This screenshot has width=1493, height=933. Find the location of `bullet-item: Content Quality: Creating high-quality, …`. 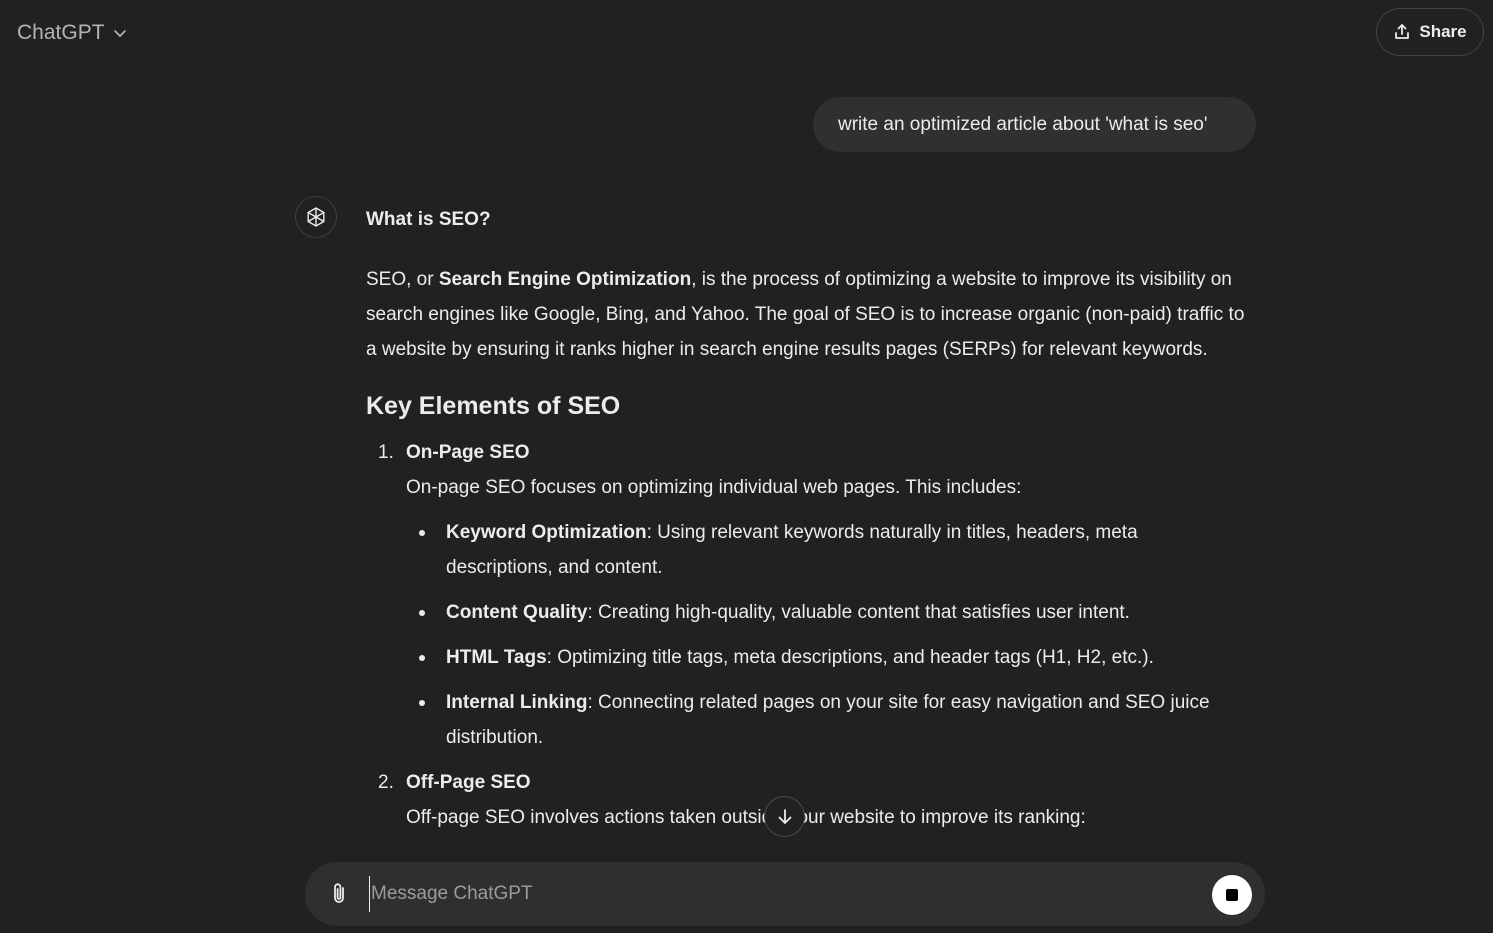

bullet-item: Content Quality: Creating high-quality, … is located at coordinates (826, 612).